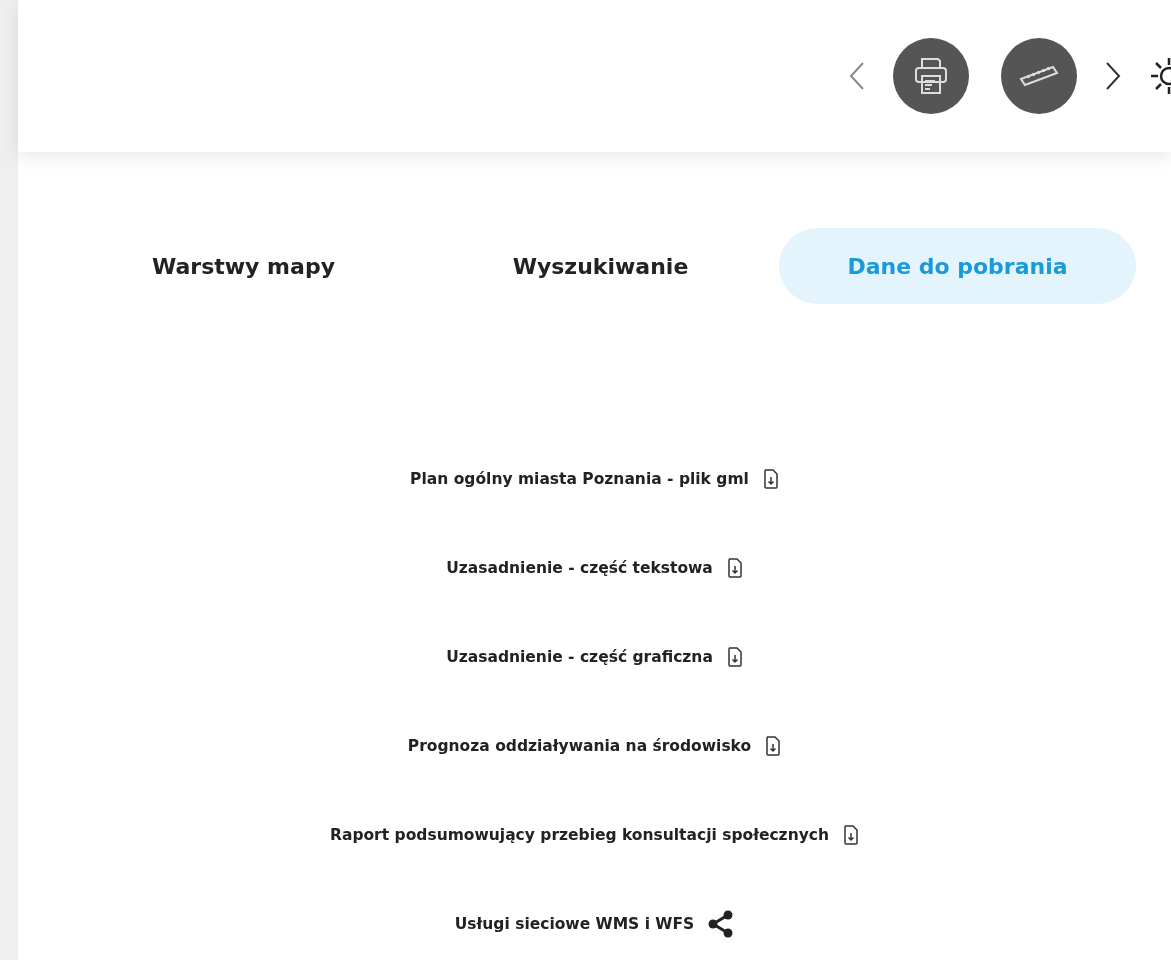 This screenshot has width=1171, height=960. What do you see at coordinates (600, 266) in the screenshot?
I see `tab: Wyszukiwanie` at bounding box center [600, 266].